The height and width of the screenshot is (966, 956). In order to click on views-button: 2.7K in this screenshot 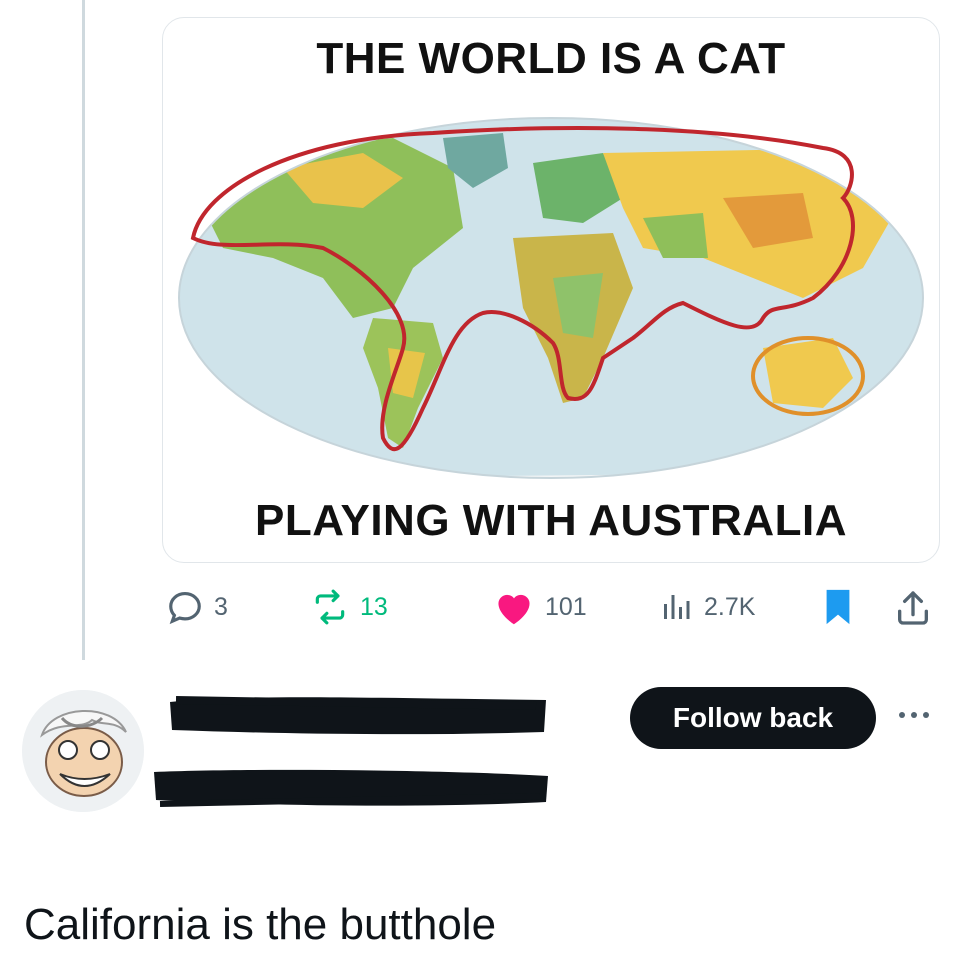, I will do `click(706, 607)`.